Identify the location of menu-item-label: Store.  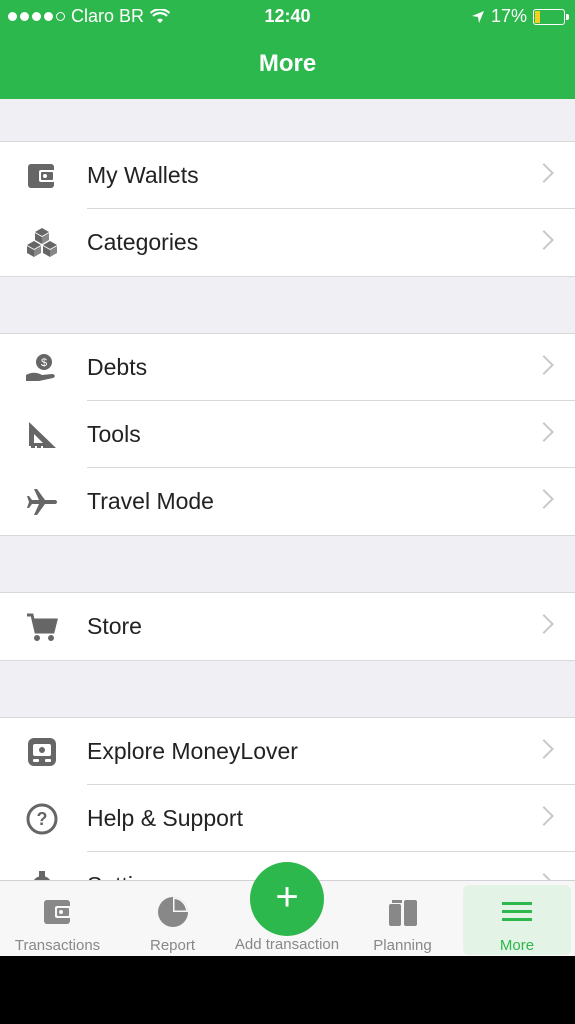
(114, 626).